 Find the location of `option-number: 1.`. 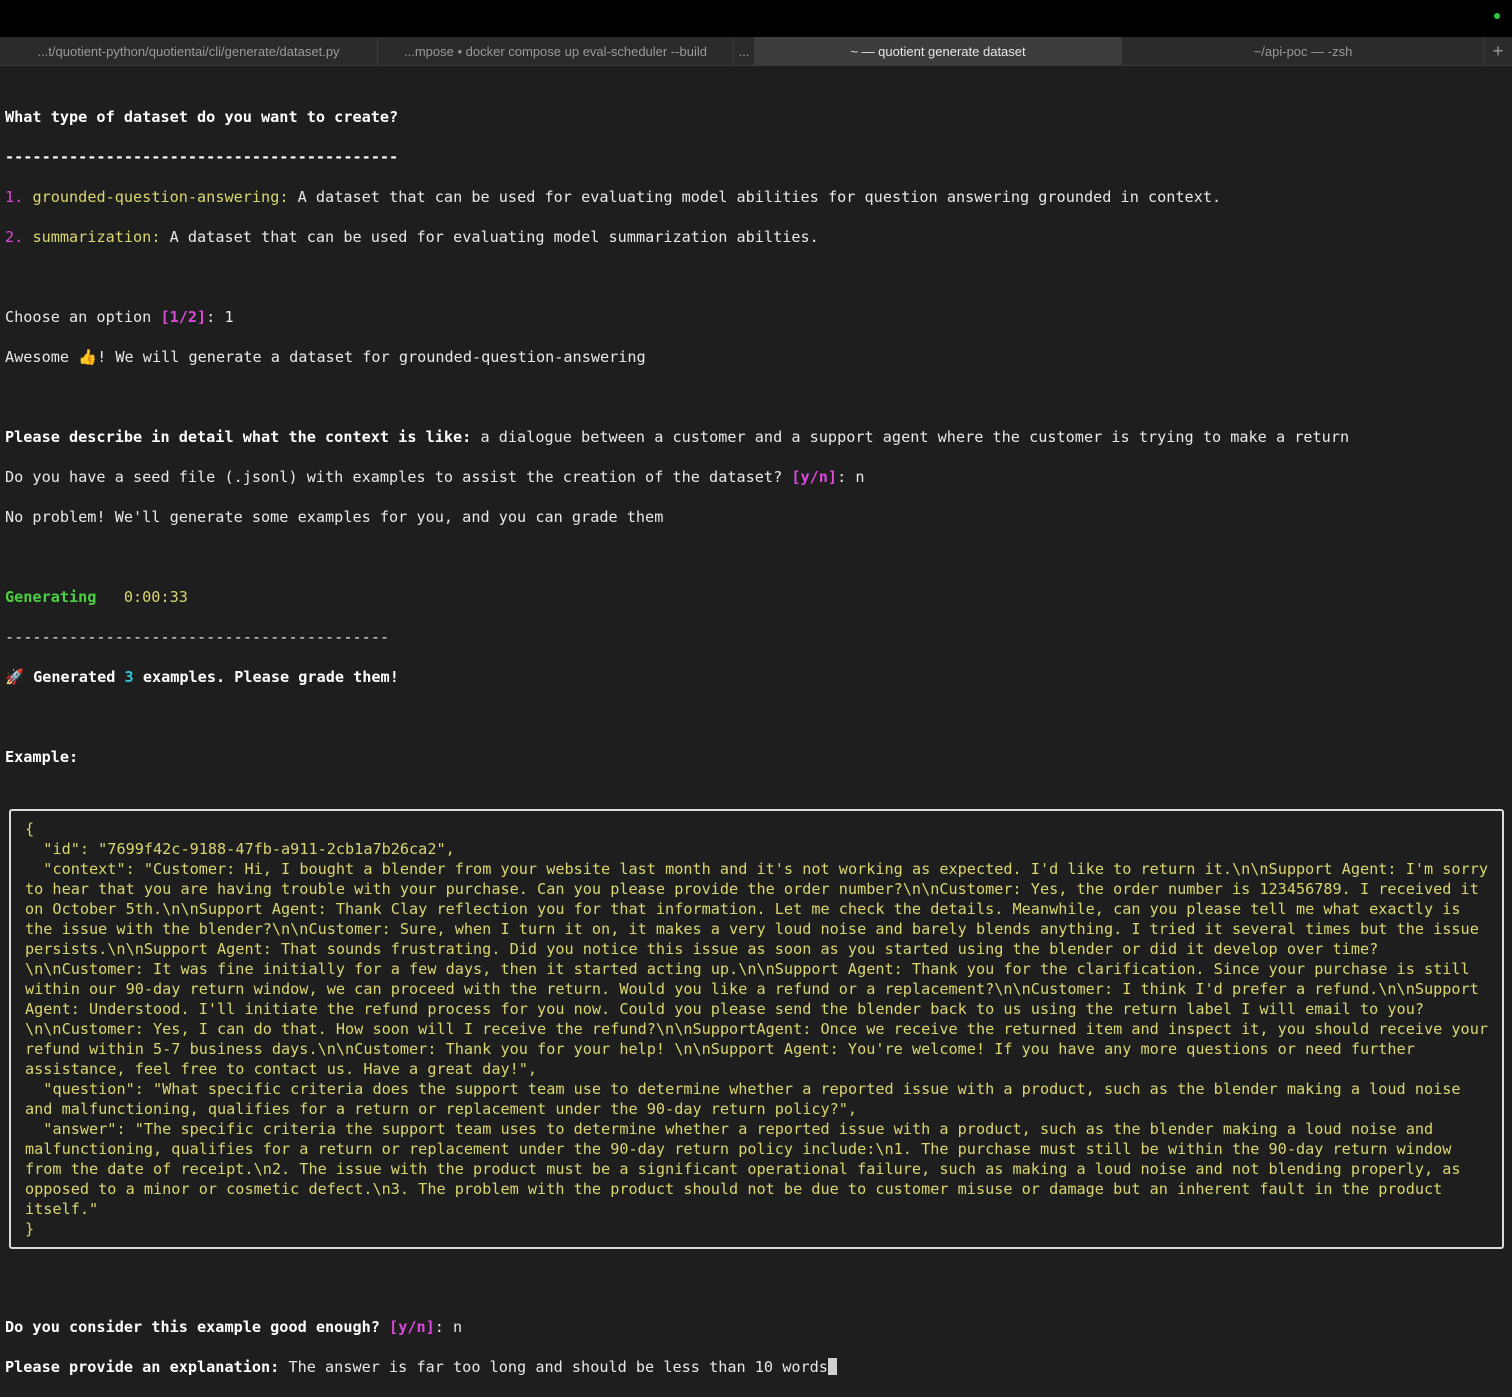

option-number: 1. is located at coordinates (14, 197).